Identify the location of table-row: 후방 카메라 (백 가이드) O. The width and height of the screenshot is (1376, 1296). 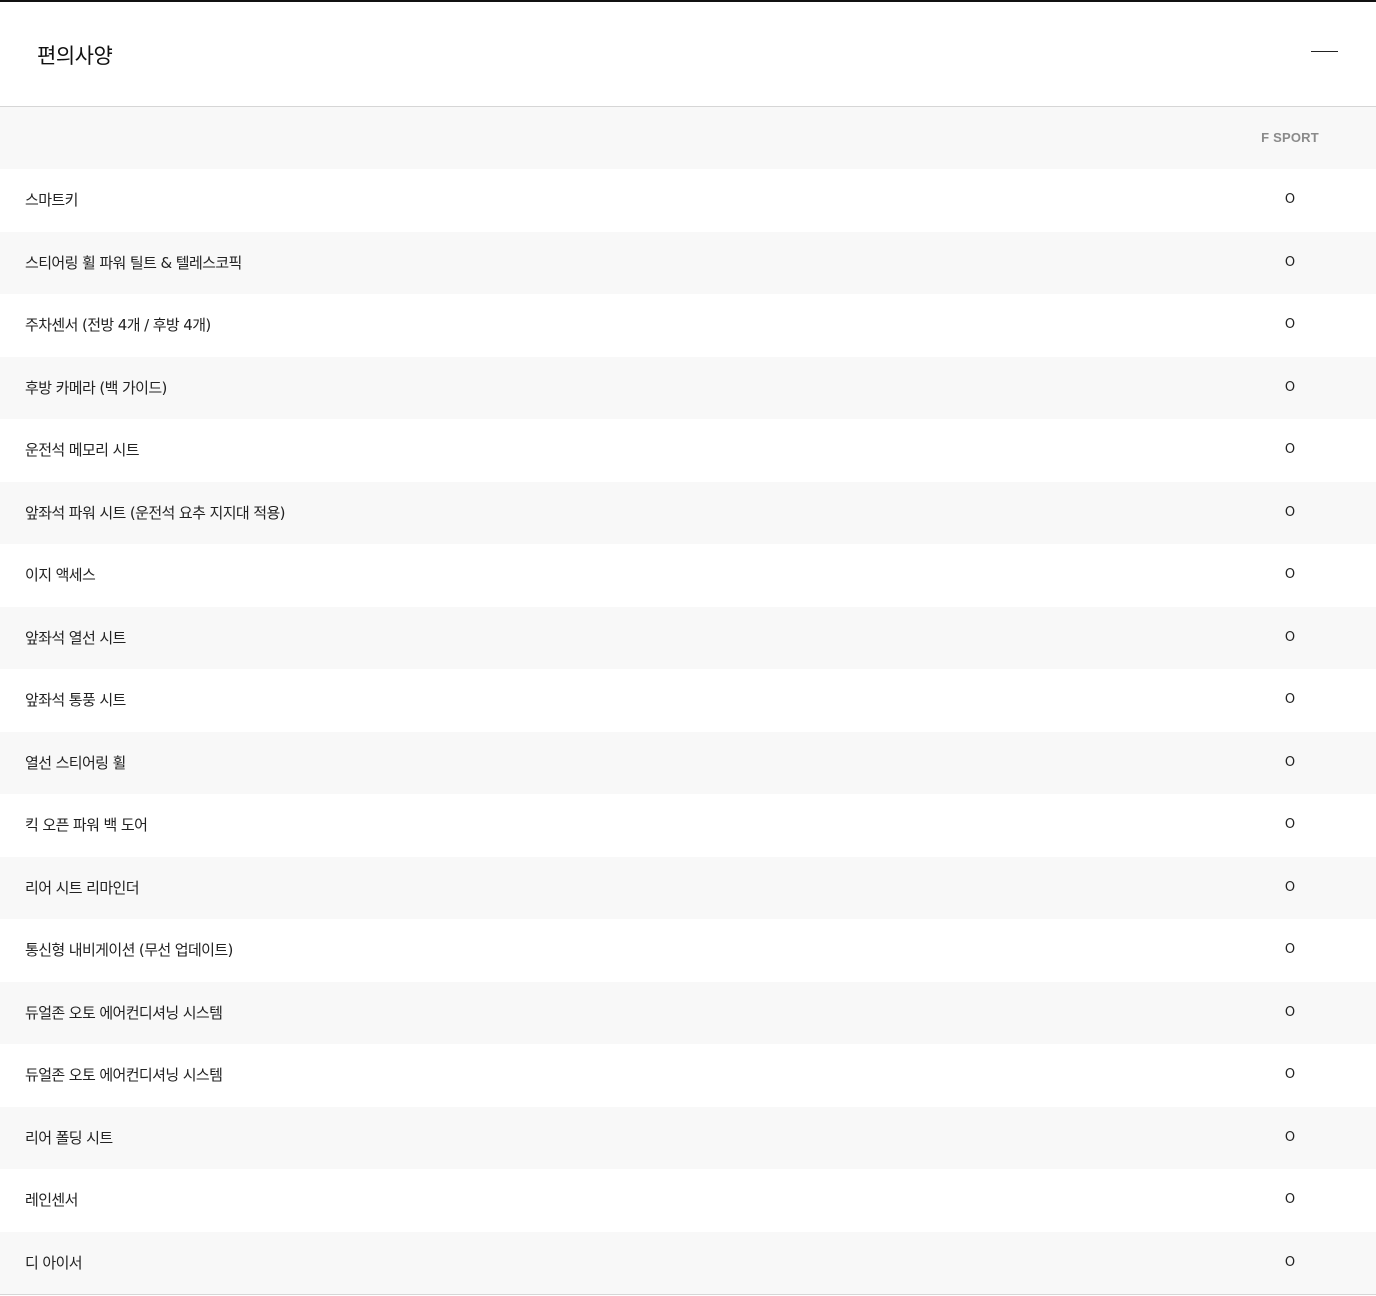
(688, 387).